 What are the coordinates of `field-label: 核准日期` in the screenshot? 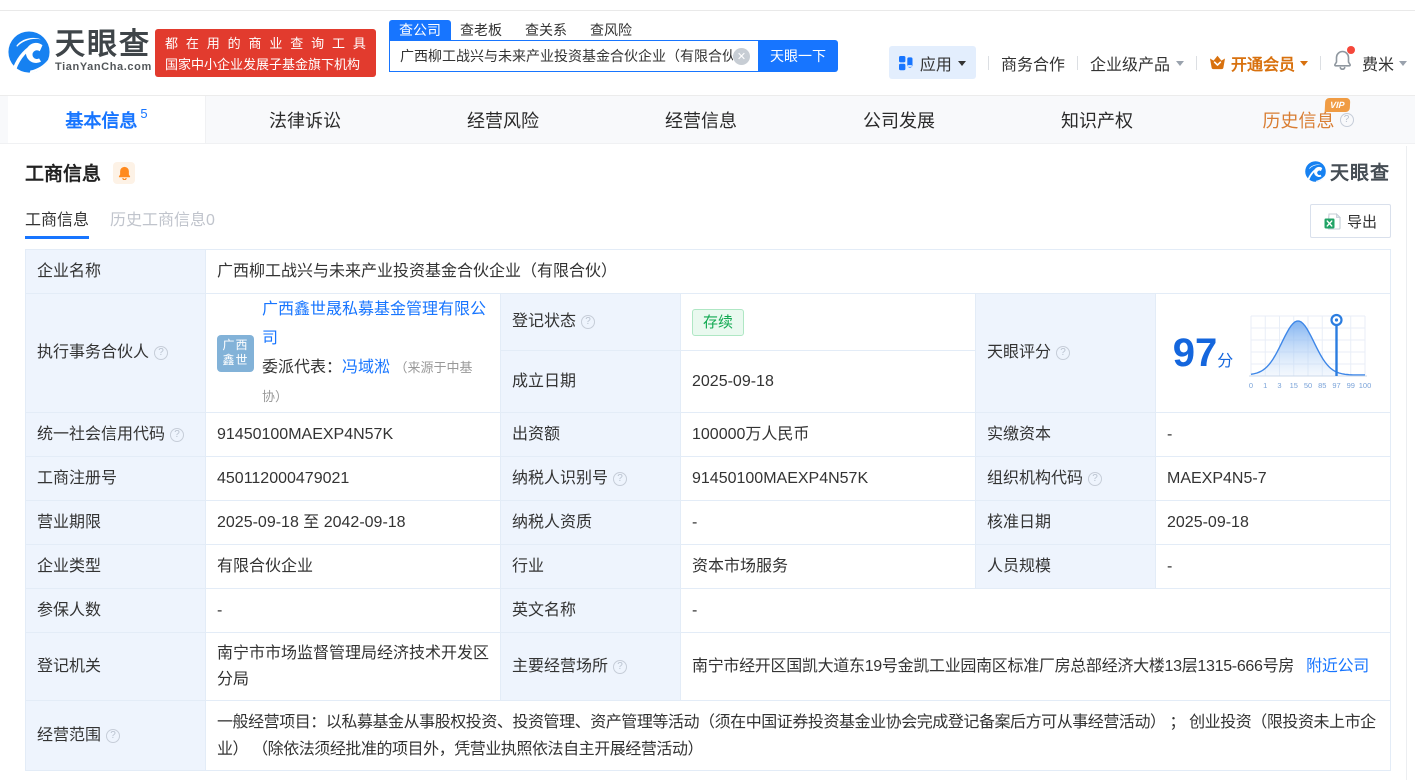 It's located at (1065, 522).